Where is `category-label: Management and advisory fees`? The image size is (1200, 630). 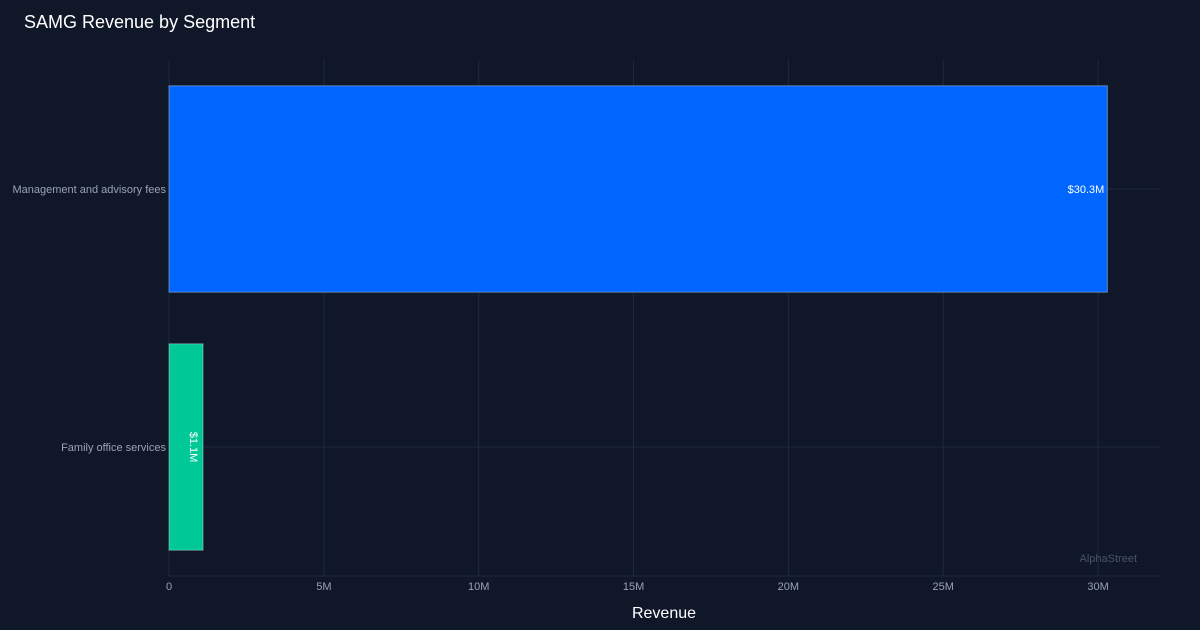
category-label: Management and advisory fees is located at coordinates (90, 190).